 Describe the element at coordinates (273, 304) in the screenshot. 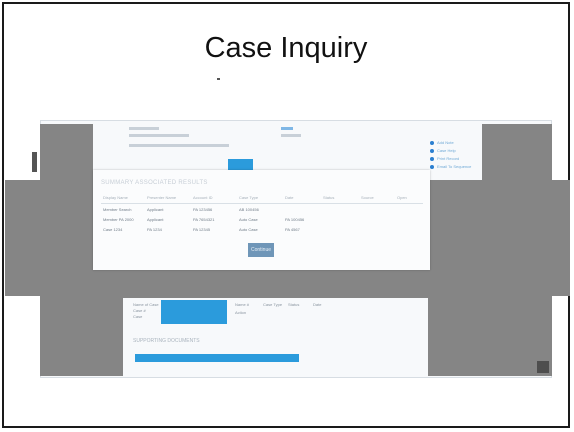

I see `field-label: Case Type` at that location.